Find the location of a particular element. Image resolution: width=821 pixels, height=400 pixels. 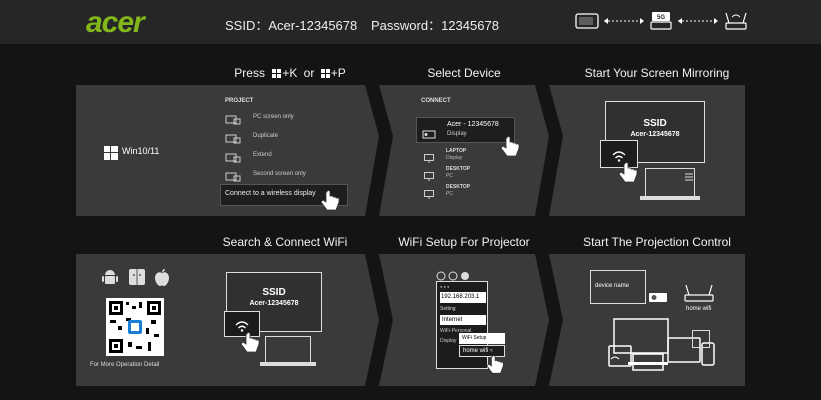

option-extend: Extend is located at coordinates (262, 155).